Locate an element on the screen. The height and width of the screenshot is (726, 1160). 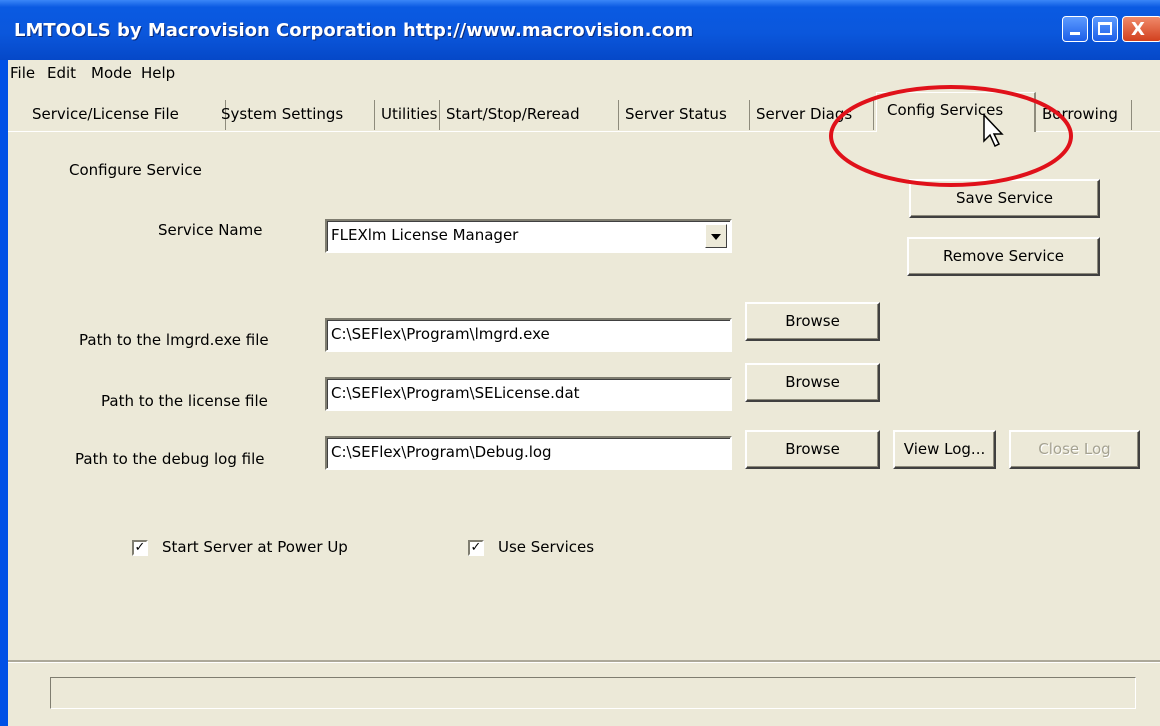
close-log-button: Close Log is located at coordinates (1074, 449).